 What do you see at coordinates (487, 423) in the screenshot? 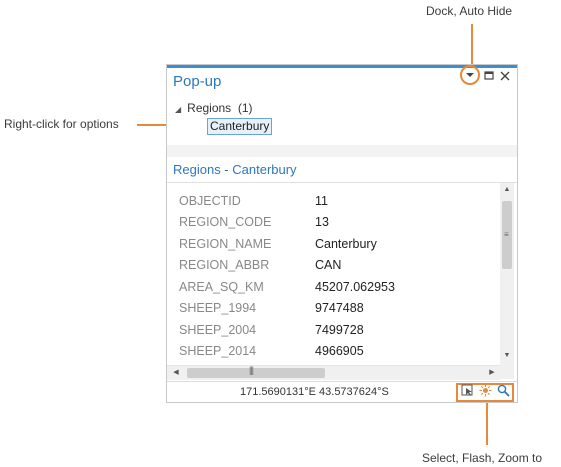
I see `callout-line-bottom` at bounding box center [487, 423].